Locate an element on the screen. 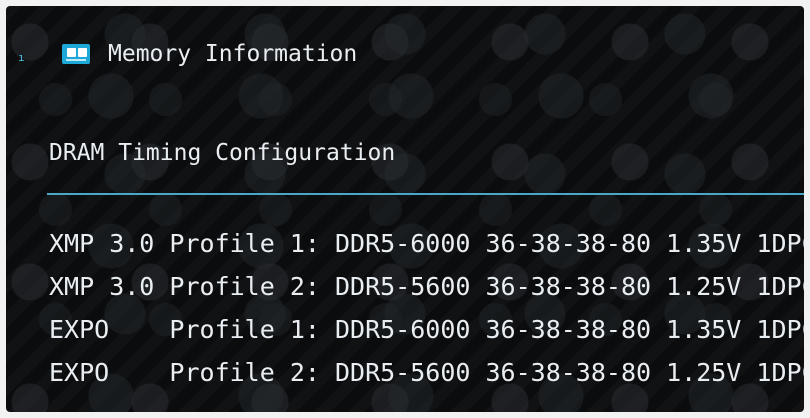 This screenshot has width=810, height=418. page-title: Memory Information is located at coordinates (233, 54).